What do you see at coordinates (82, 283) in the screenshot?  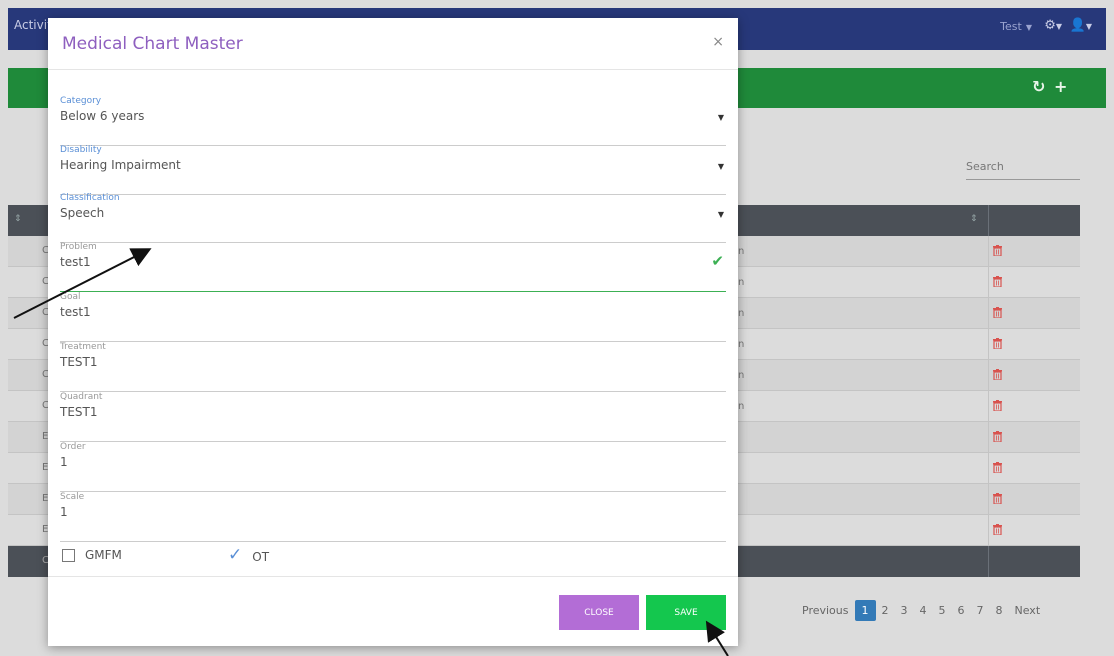 I see `annotation-arrow-problem` at bounding box center [82, 283].